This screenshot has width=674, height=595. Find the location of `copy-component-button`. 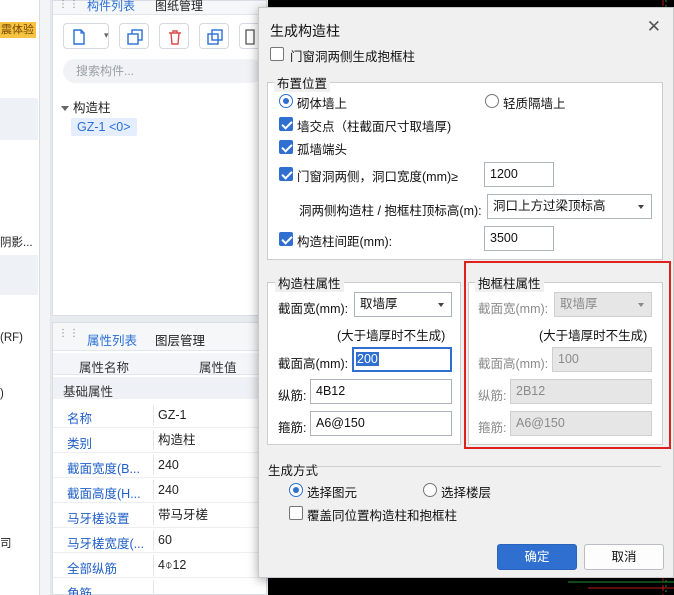

copy-component-button is located at coordinates (134, 36).